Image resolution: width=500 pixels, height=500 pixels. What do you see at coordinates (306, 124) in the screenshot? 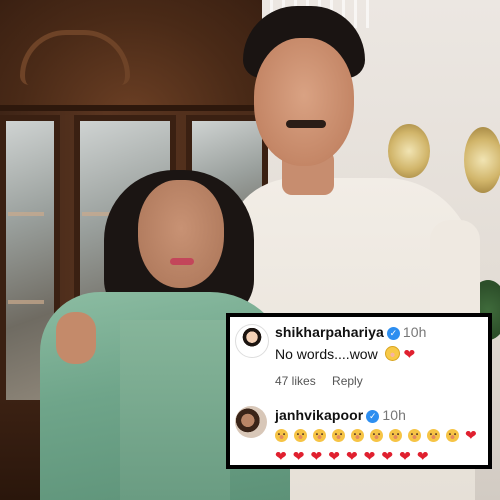
I see `man-mustache` at bounding box center [306, 124].